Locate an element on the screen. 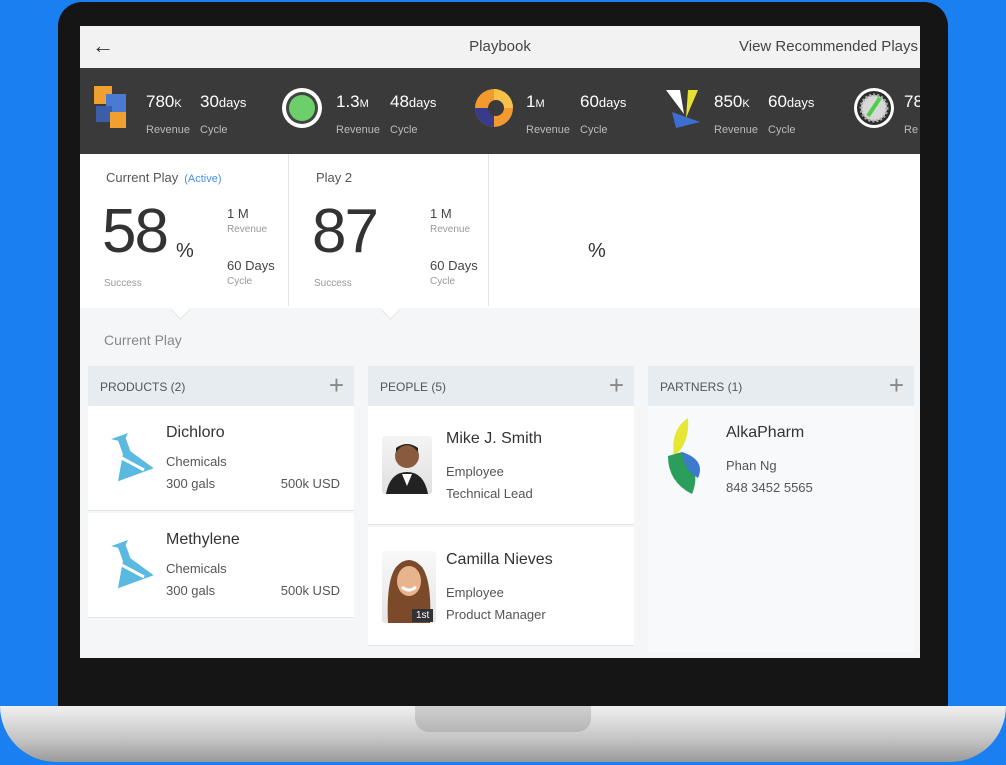  cycle-value: 30days is located at coordinates (223, 101).